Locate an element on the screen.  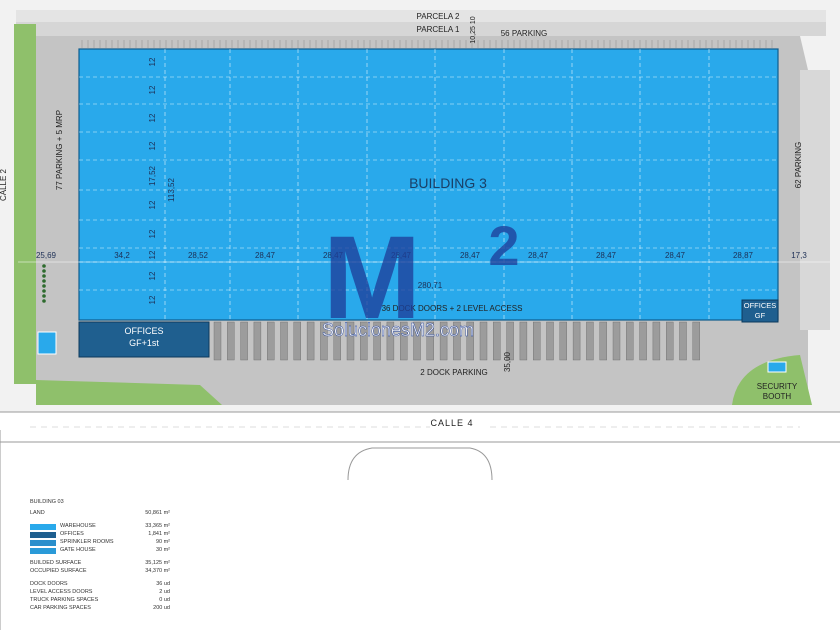
legend-land-value: 50,861 m² is located at coordinates (157, 512).